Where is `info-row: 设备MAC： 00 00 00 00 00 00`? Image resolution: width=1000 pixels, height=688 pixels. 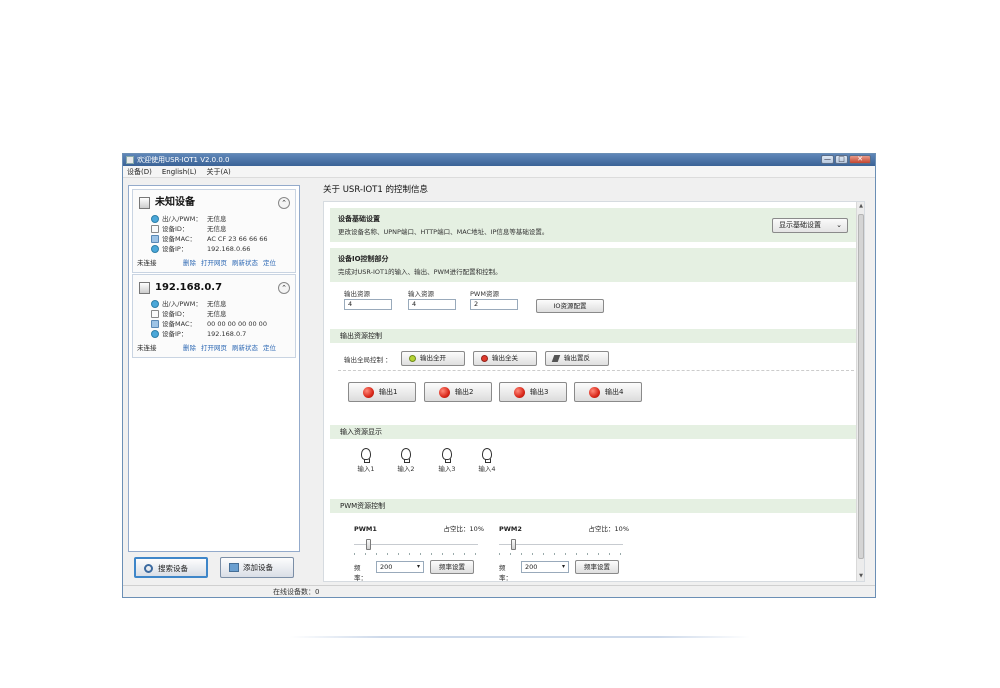 info-row: 设备MAC： 00 00 00 00 00 00 is located at coordinates (221, 324).